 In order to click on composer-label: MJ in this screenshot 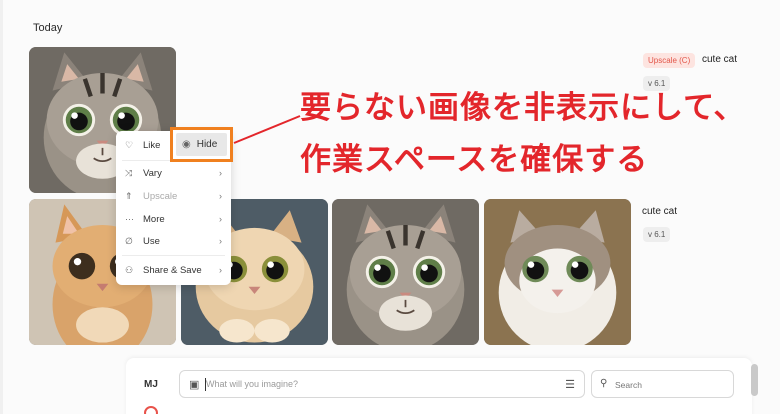, I will do `click(151, 384)`.